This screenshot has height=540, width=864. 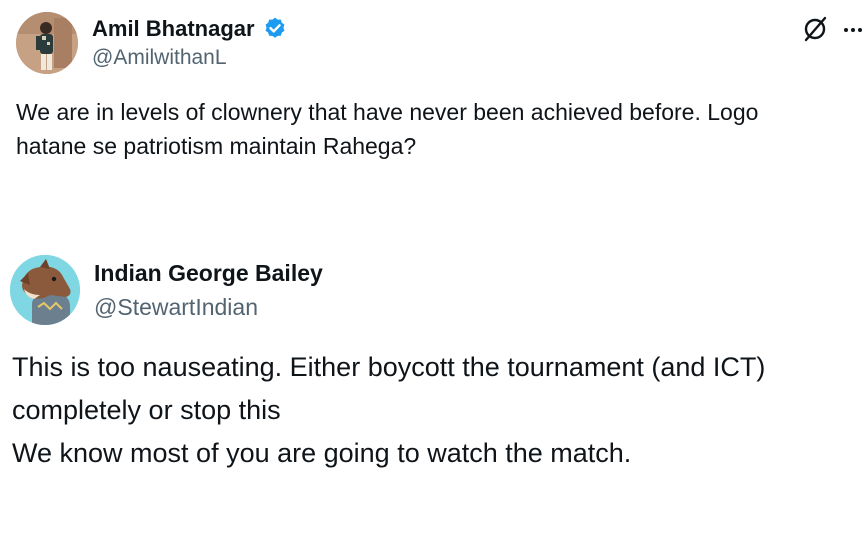 I want to click on author-name: Amil Bhatnagar, so click(x=173, y=29).